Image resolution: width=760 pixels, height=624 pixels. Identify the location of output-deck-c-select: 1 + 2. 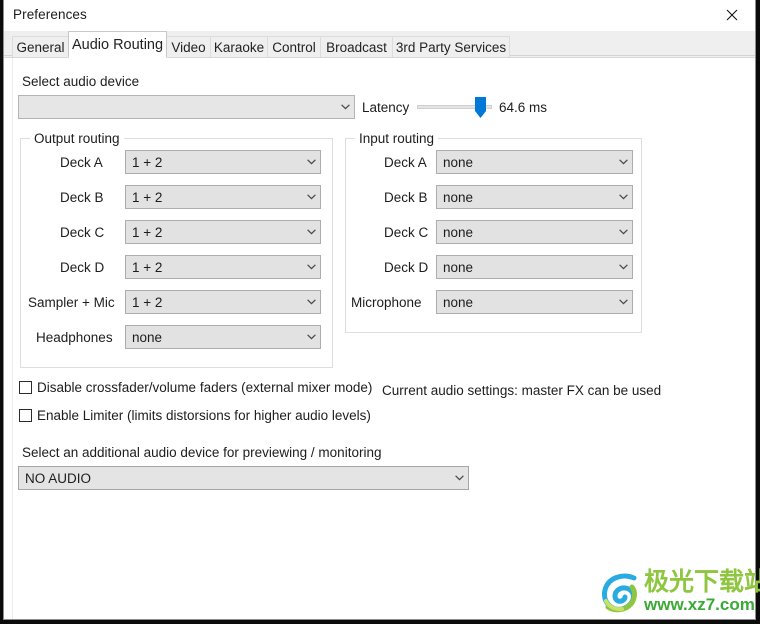
(223, 232).